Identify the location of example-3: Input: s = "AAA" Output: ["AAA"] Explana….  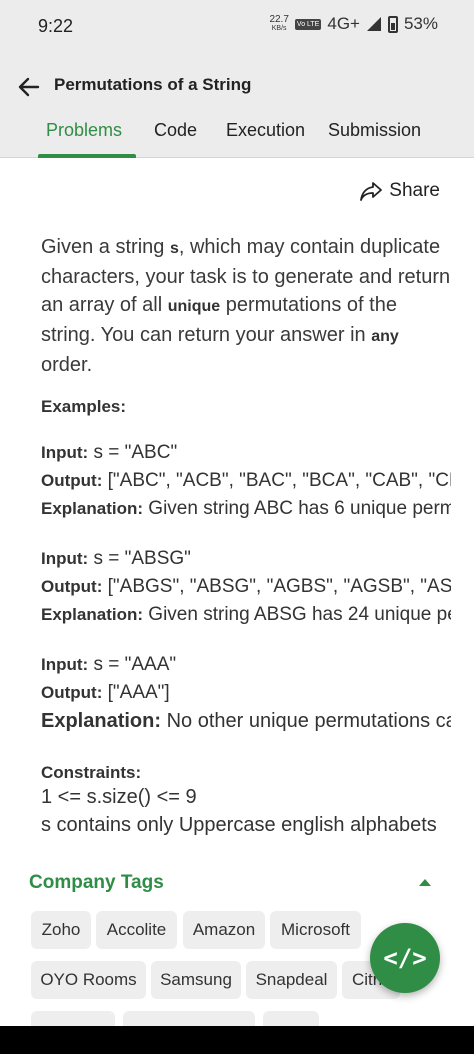
(246, 693).